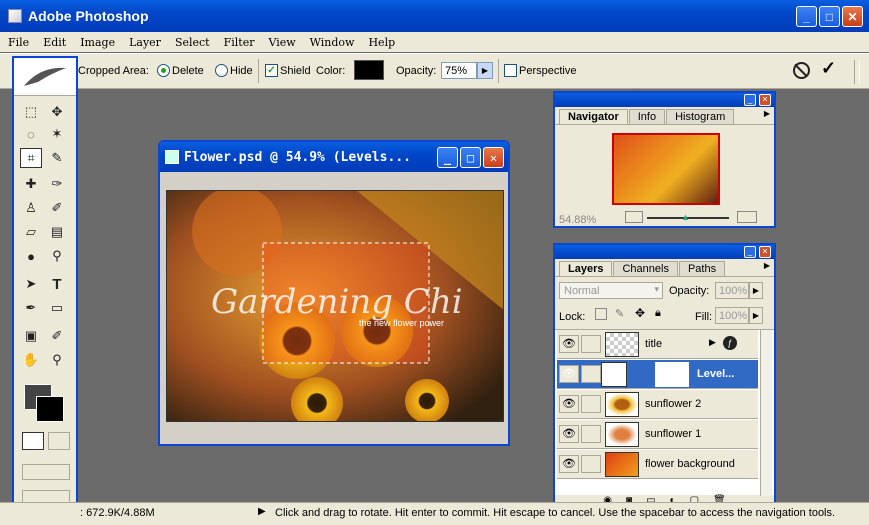  Describe the element at coordinates (657, 434) in the screenshot. I see `layer-row-sunflower-1: 👁︎ sunflower 1` at that location.